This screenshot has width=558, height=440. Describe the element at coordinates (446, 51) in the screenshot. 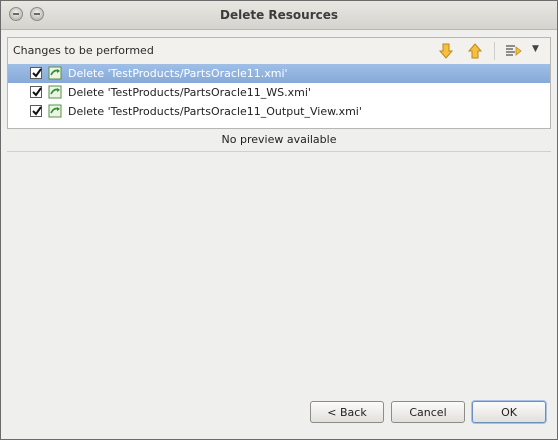

I see `arrow-down-icon` at that location.